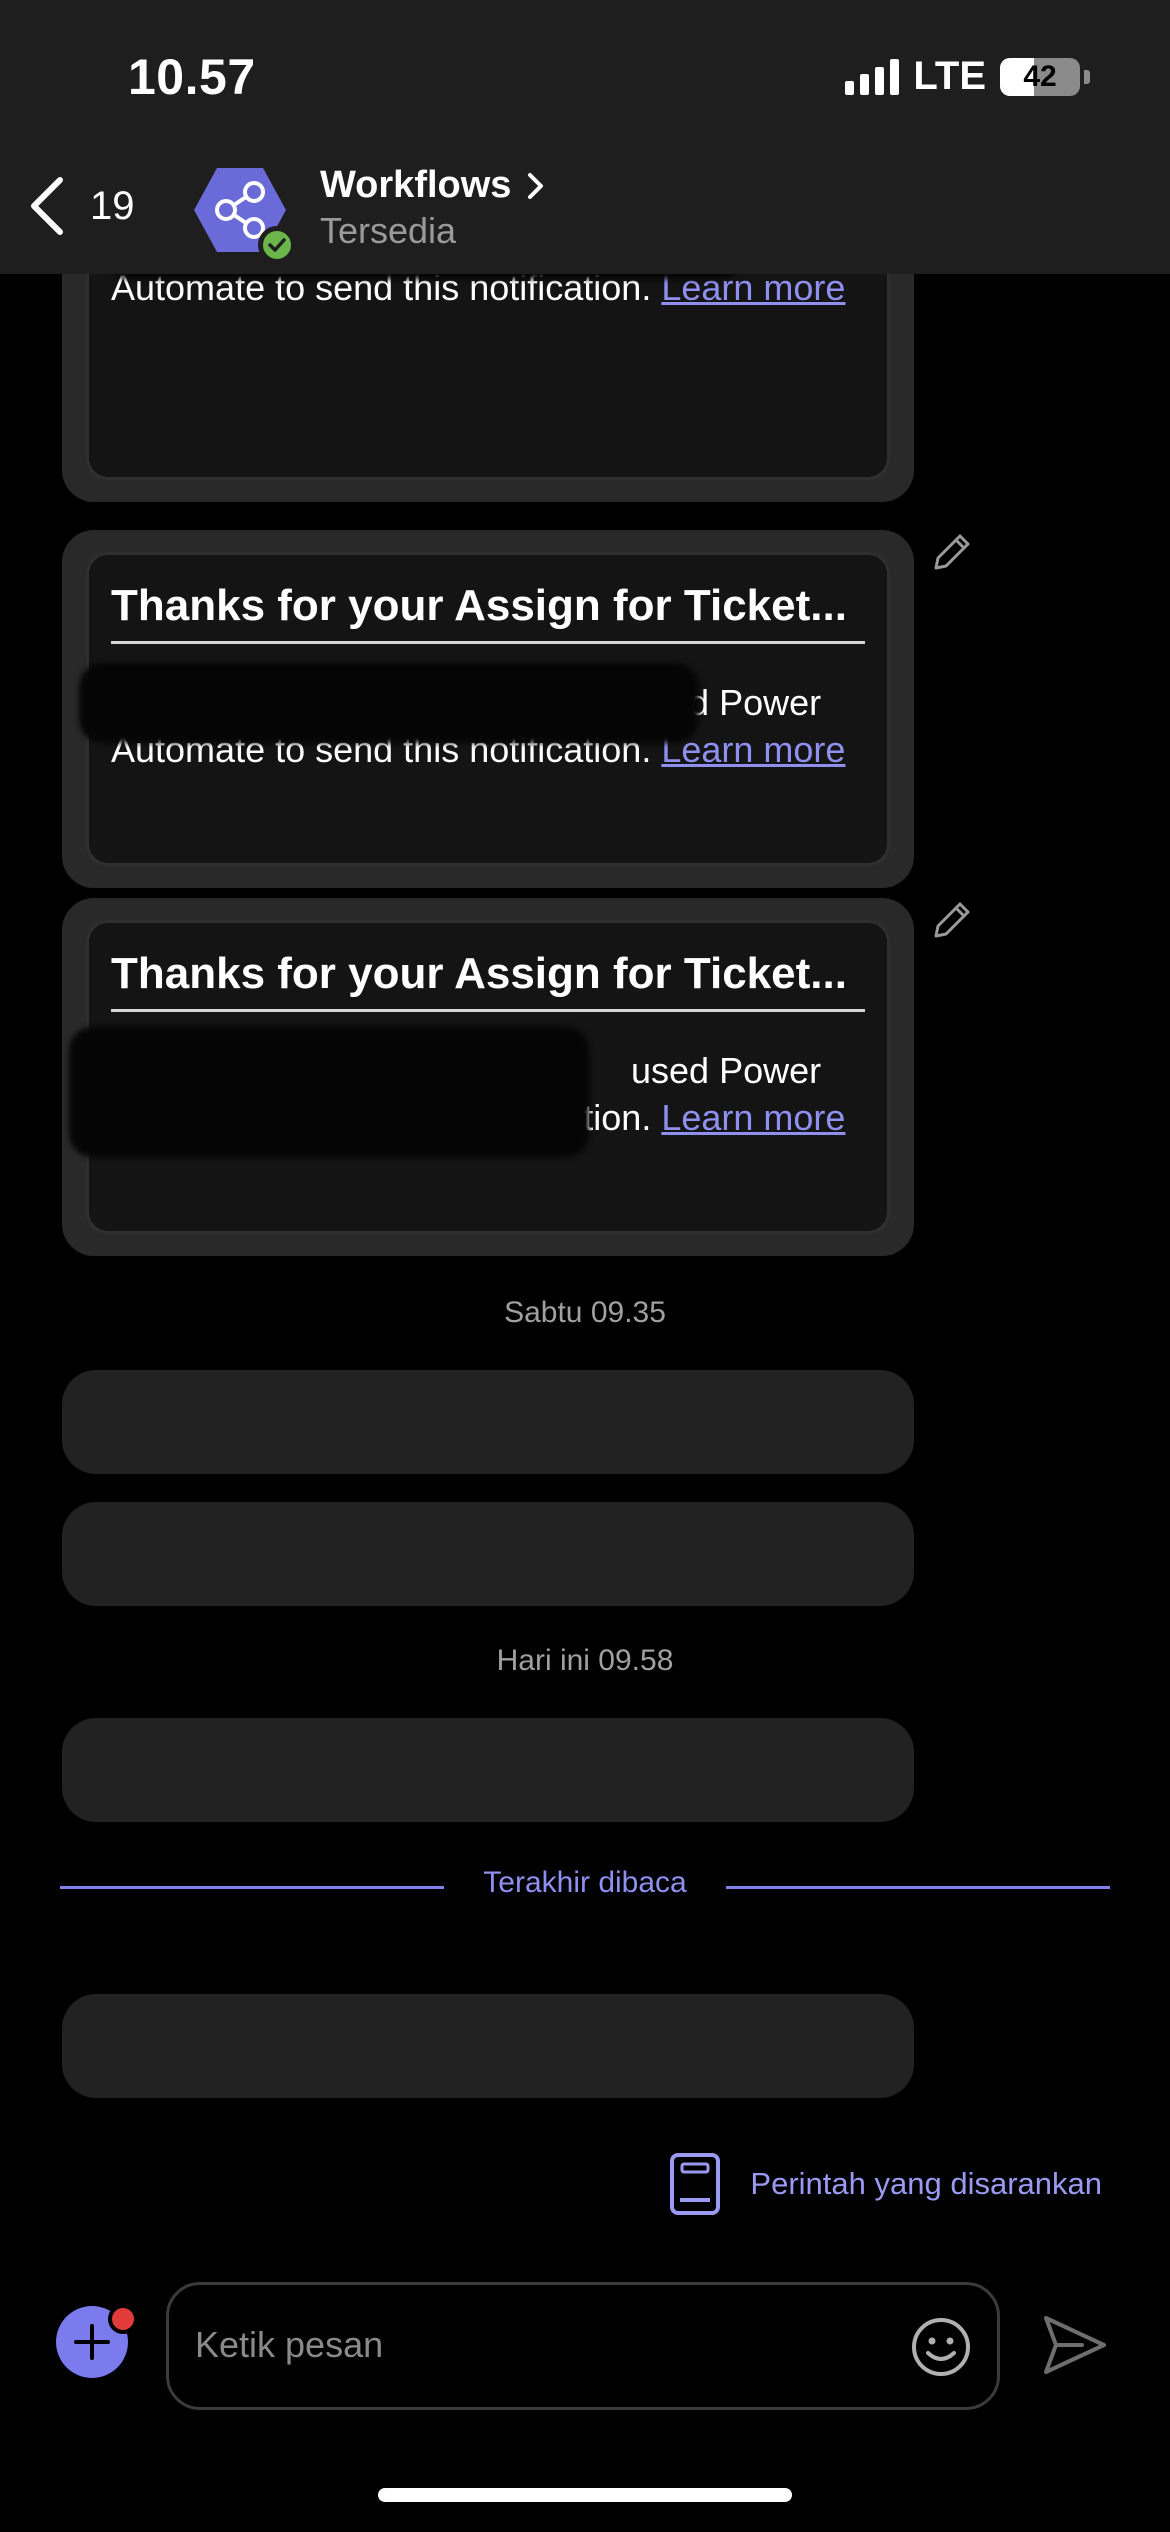 Image resolution: width=1170 pixels, height=2532 pixels. What do you see at coordinates (123, 2319) in the screenshot?
I see `notification-dot` at bounding box center [123, 2319].